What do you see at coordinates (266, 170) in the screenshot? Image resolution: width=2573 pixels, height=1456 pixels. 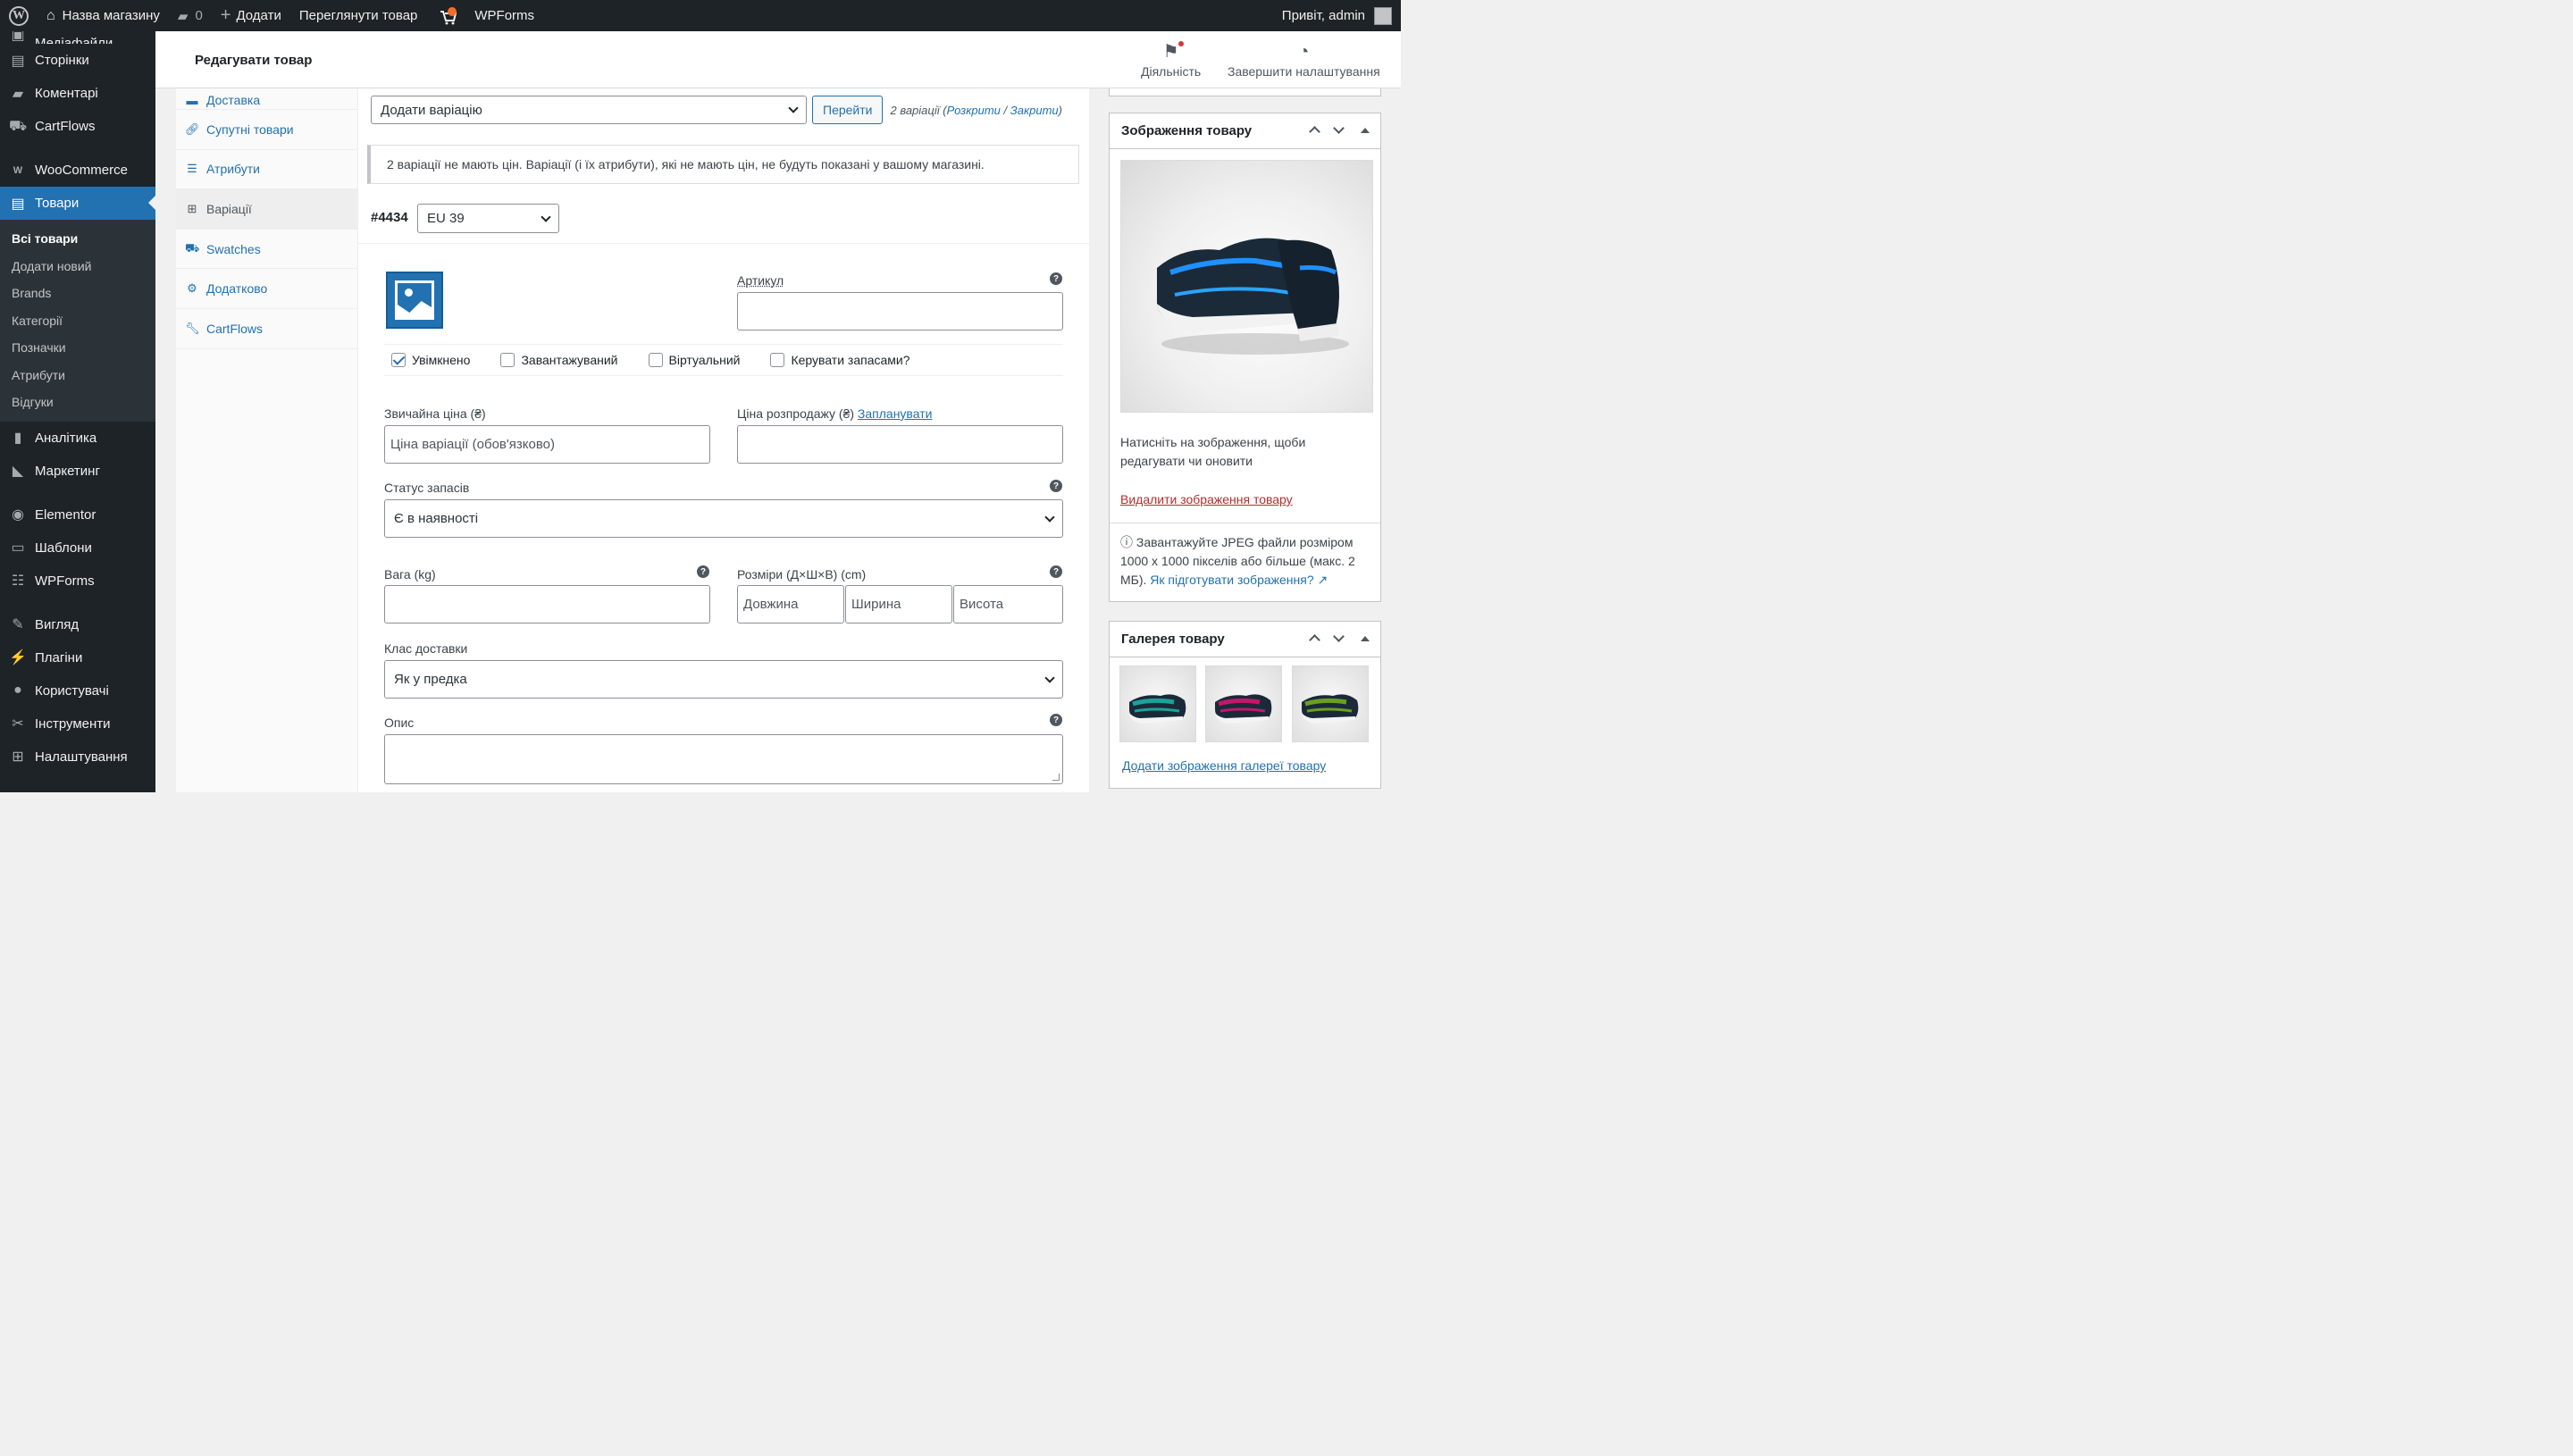 I see `tab-attributes: ☰ Атрибути` at bounding box center [266, 170].